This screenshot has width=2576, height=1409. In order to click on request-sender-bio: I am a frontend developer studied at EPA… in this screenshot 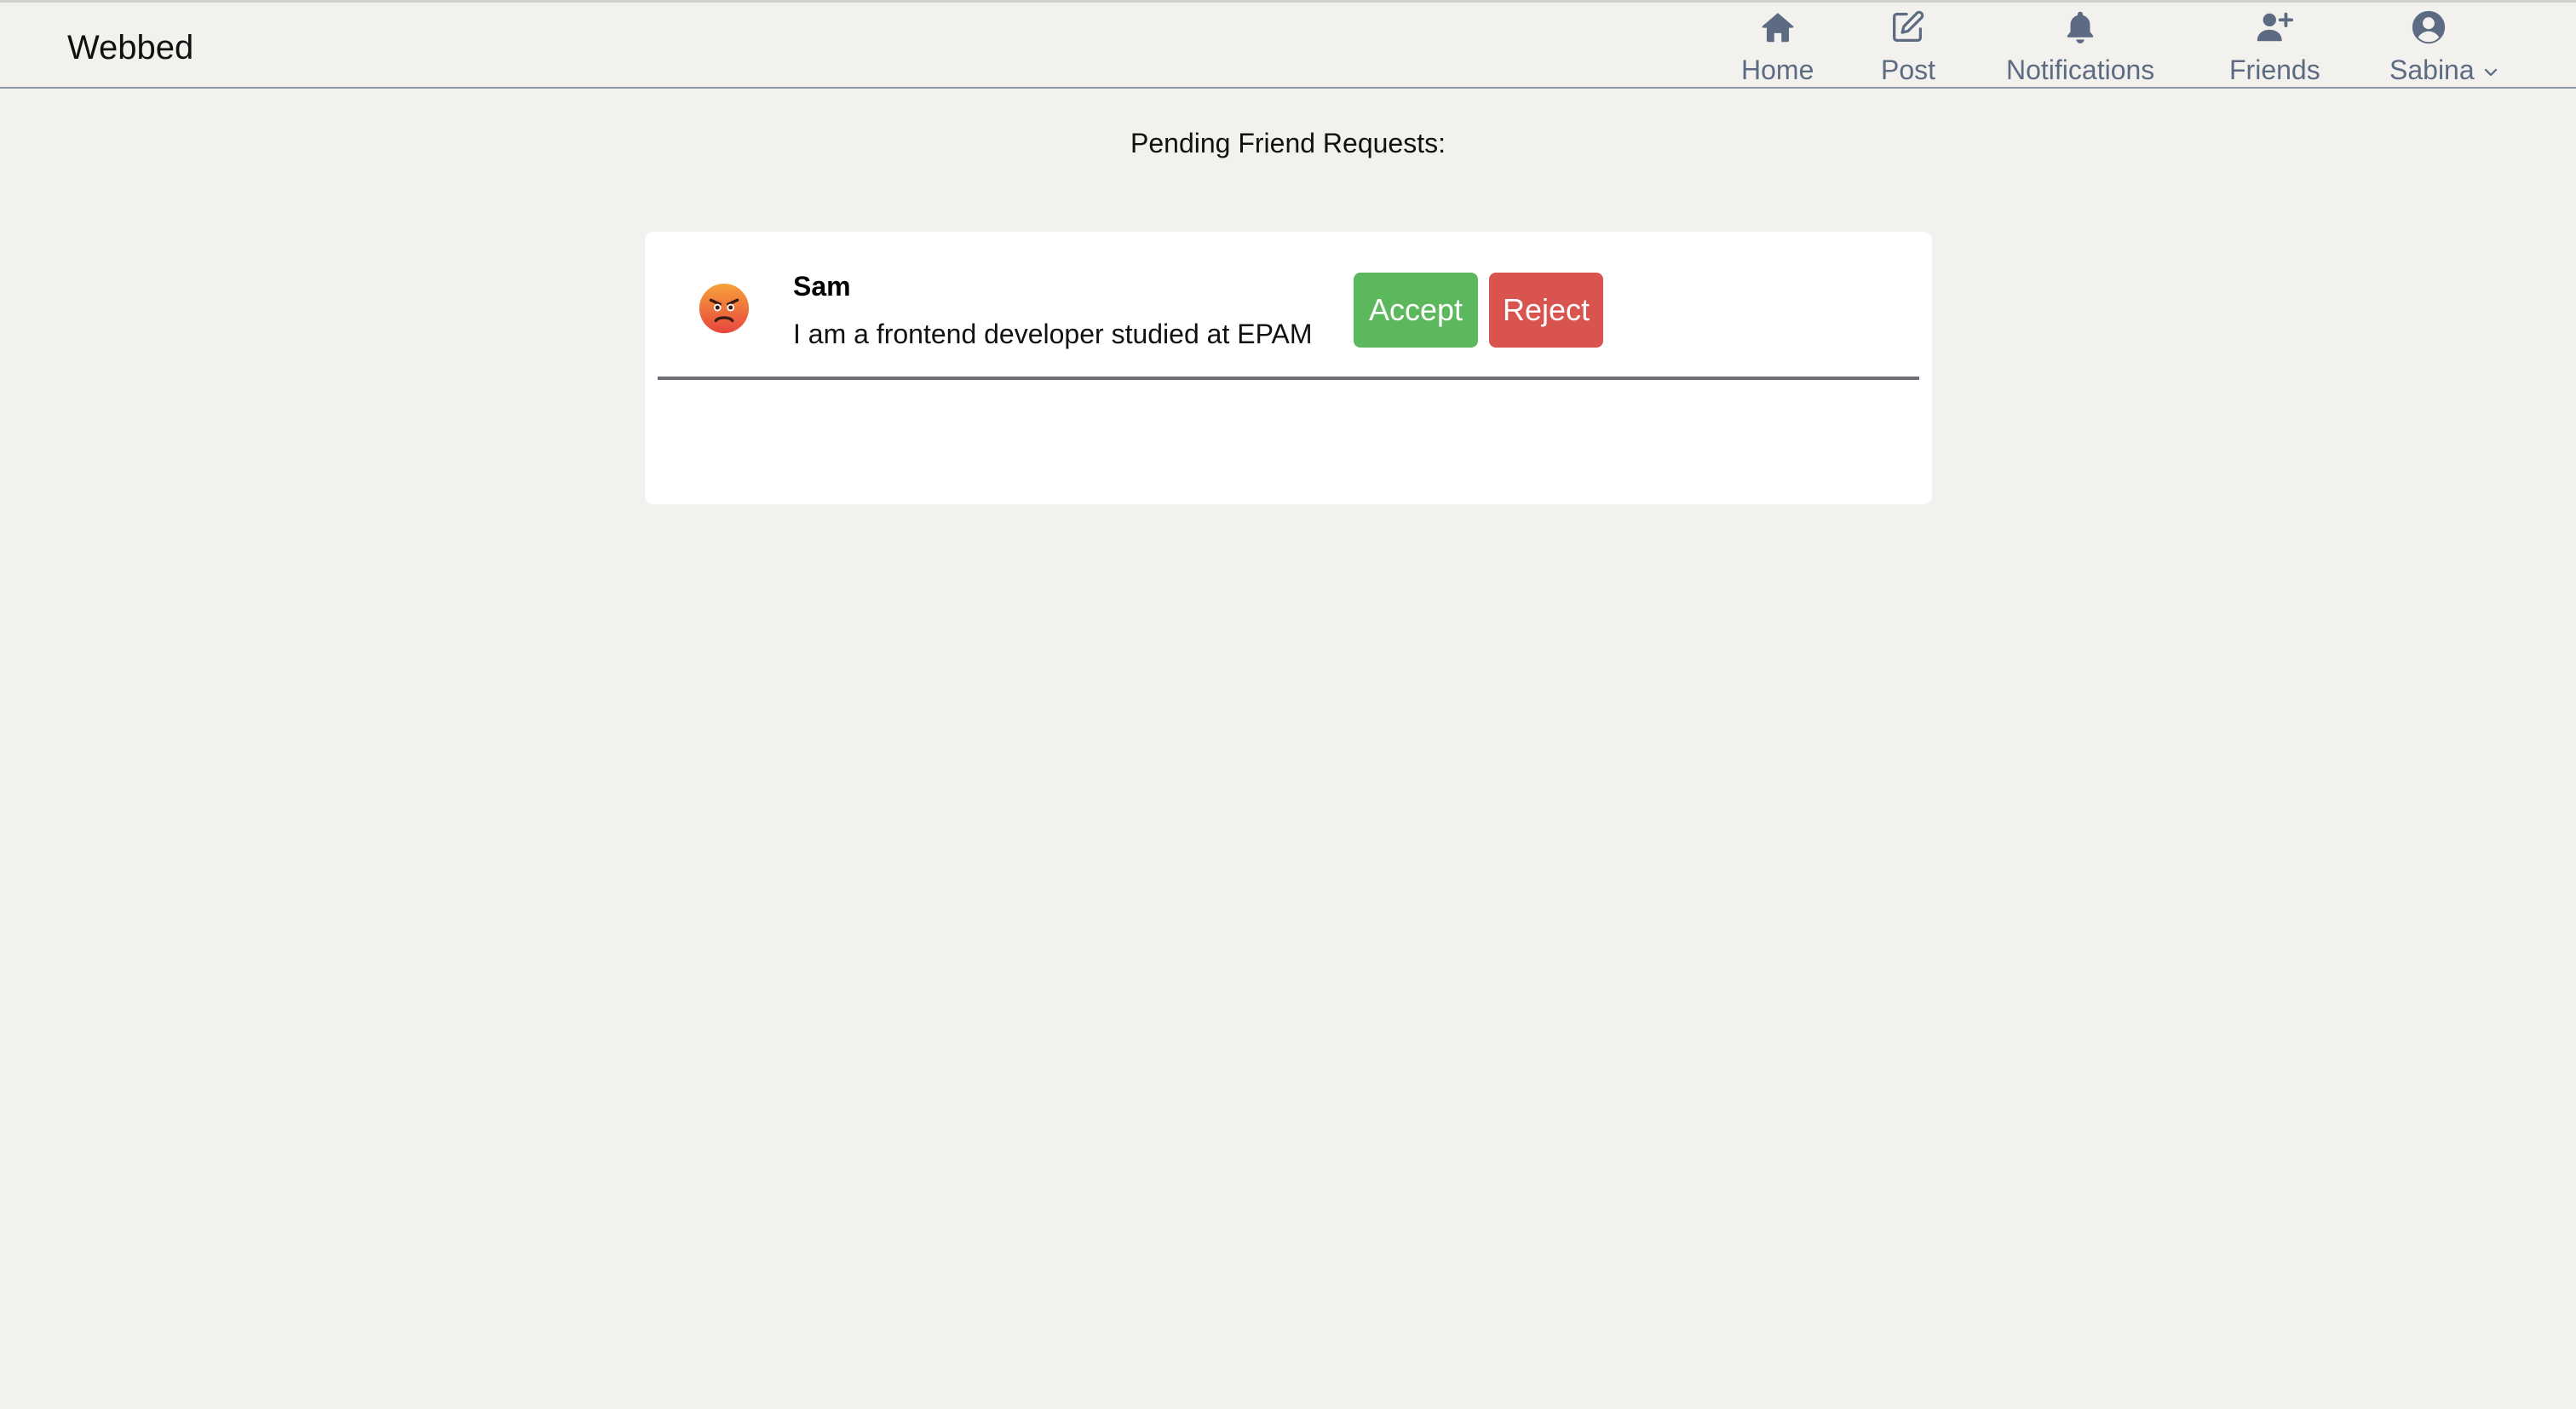, I will do `click(1053, 334)`.